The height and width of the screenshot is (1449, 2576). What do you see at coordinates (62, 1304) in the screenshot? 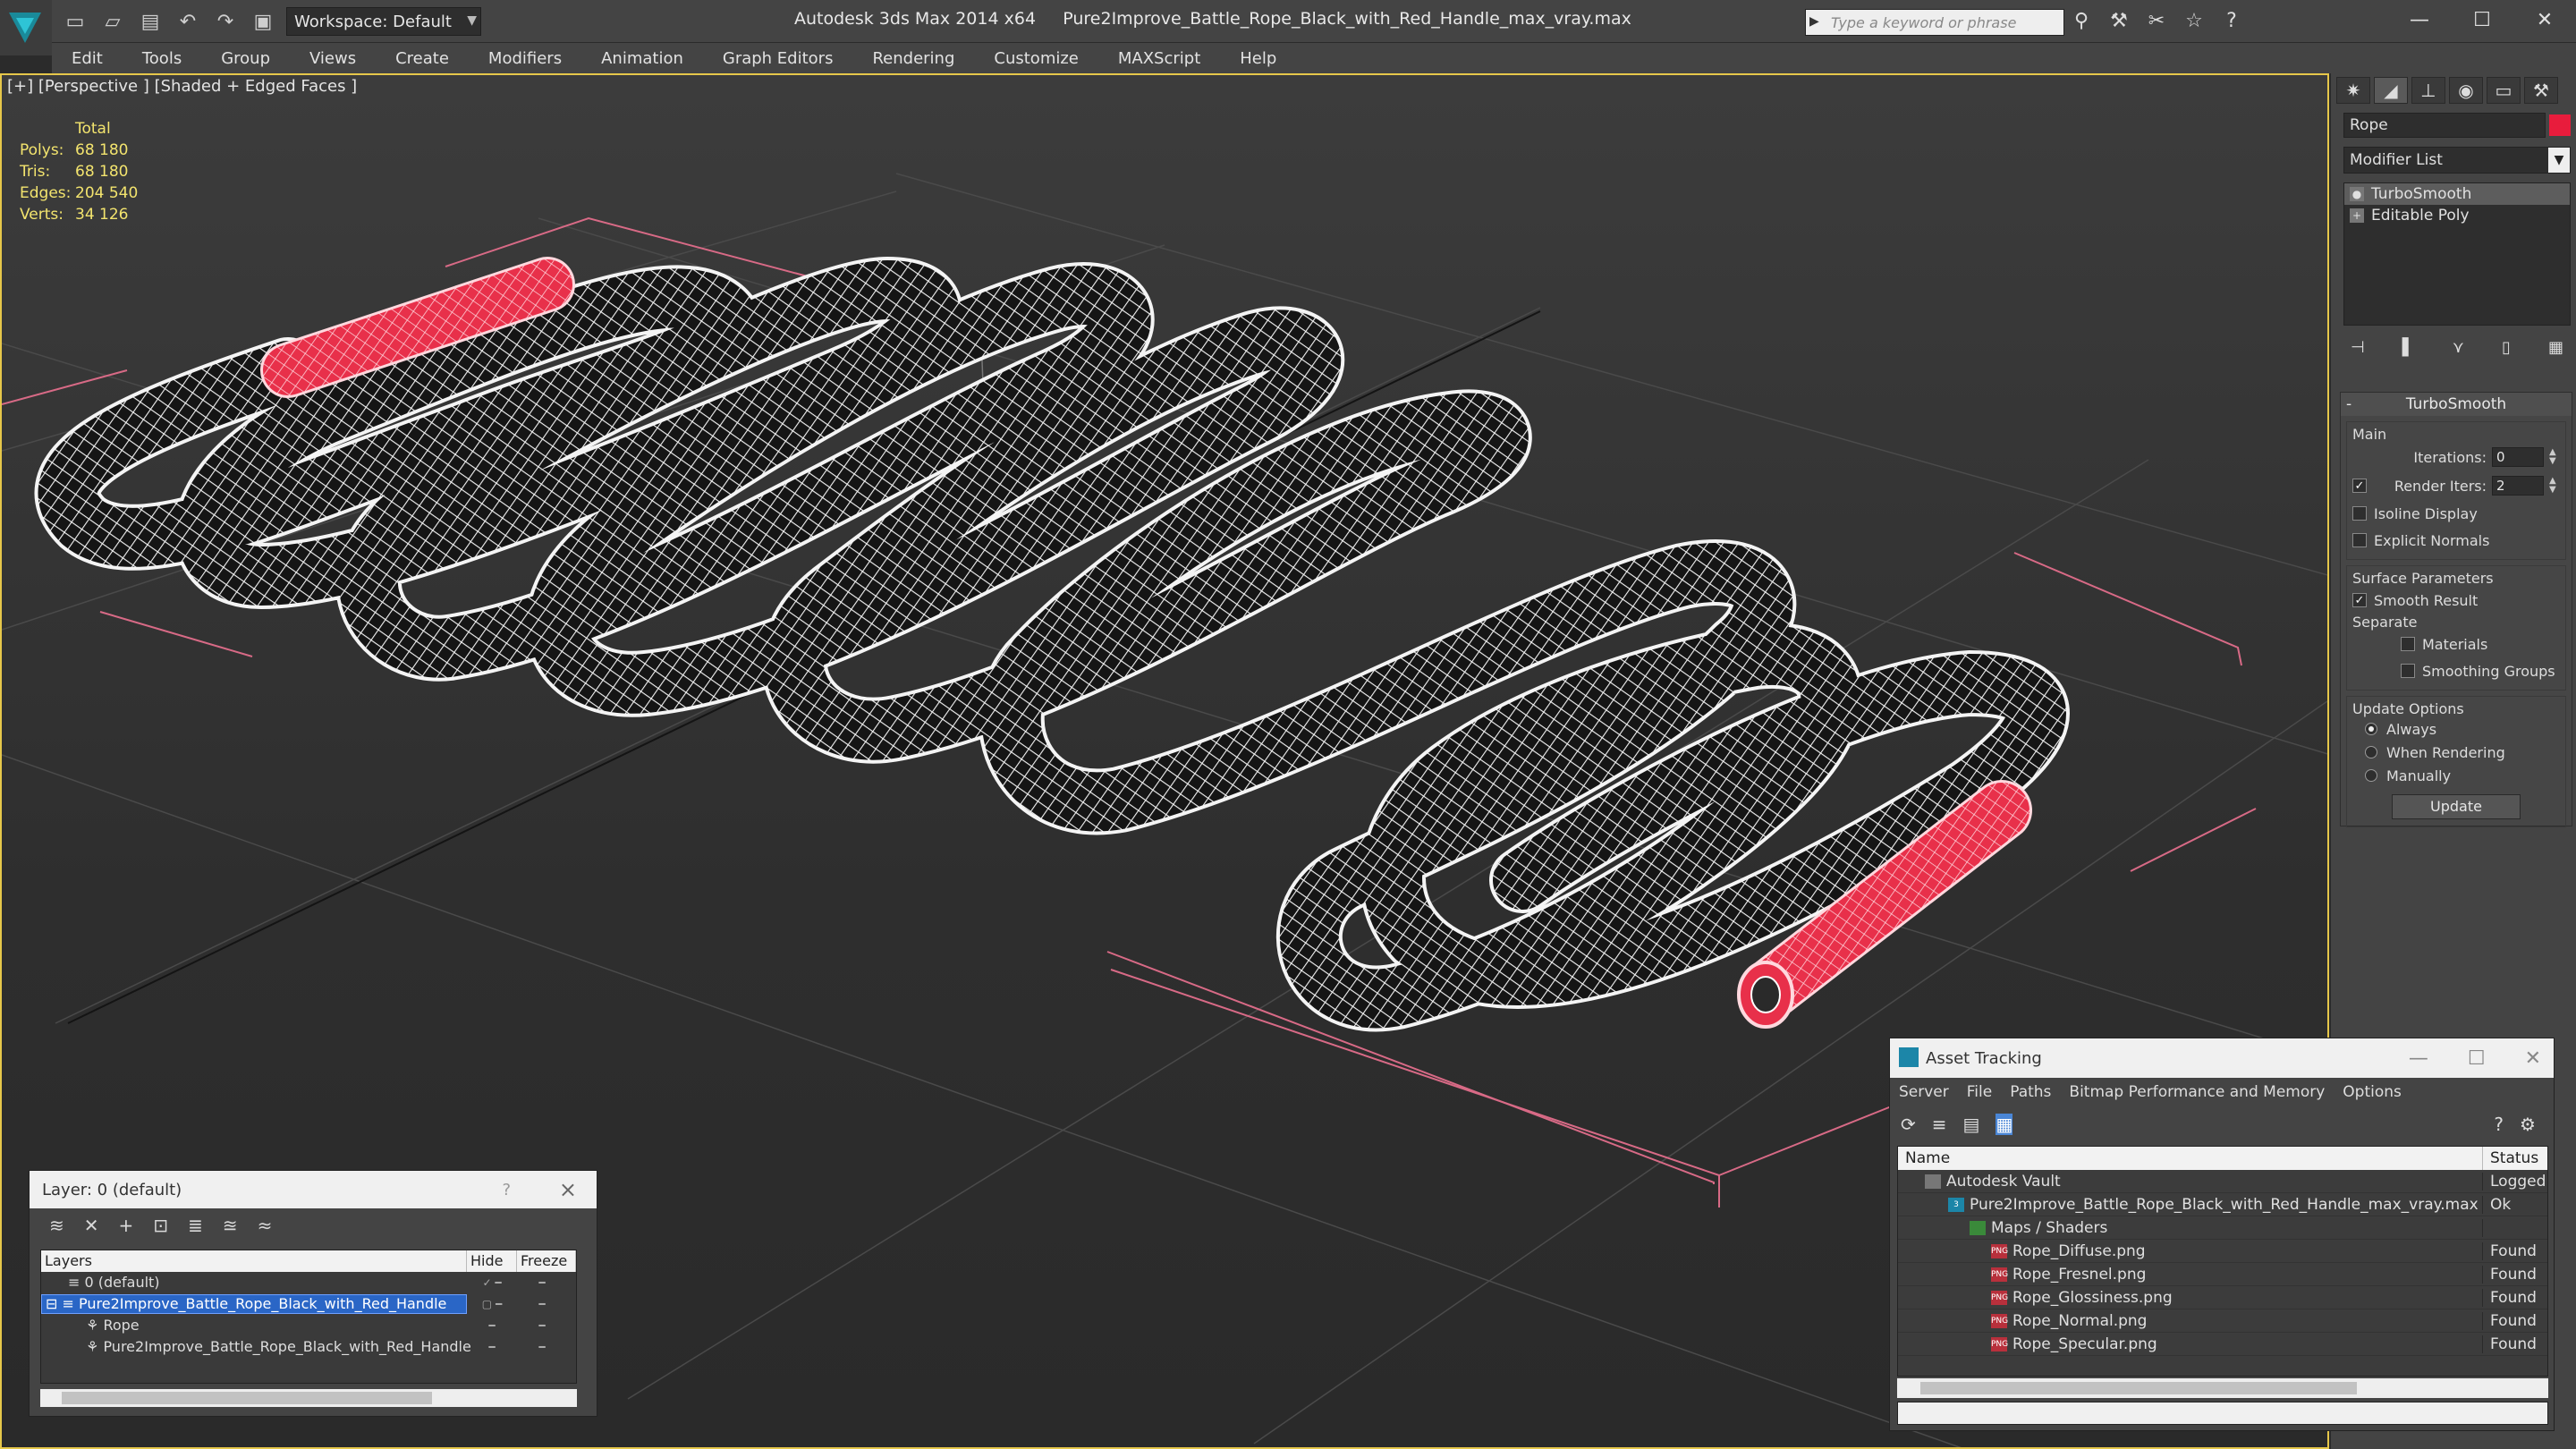
I see `collapse-icon: ⊟ ≡` at bounding box center [62, 1304].